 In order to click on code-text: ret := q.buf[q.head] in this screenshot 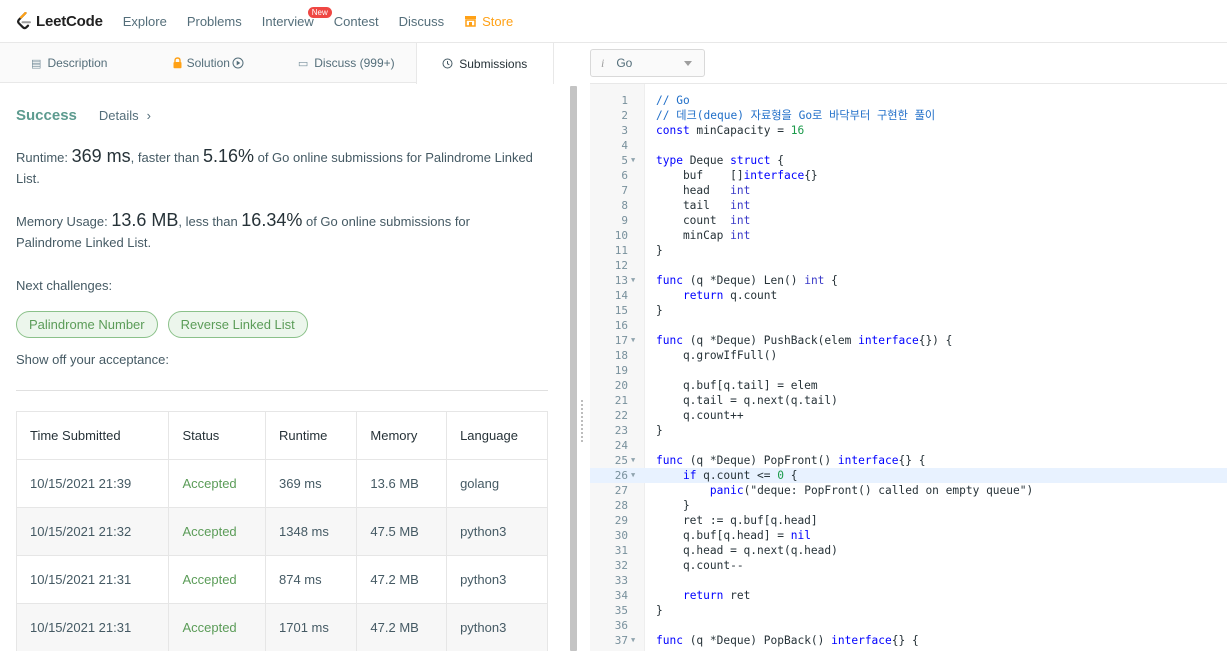, I will do `click(737, 520)`.